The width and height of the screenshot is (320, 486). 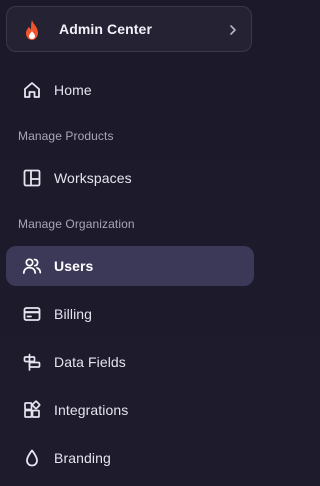 What do you see at coordinates (32, 410) in the screenshot?
I see `integrations-icon` at bounding box center [32, 410].